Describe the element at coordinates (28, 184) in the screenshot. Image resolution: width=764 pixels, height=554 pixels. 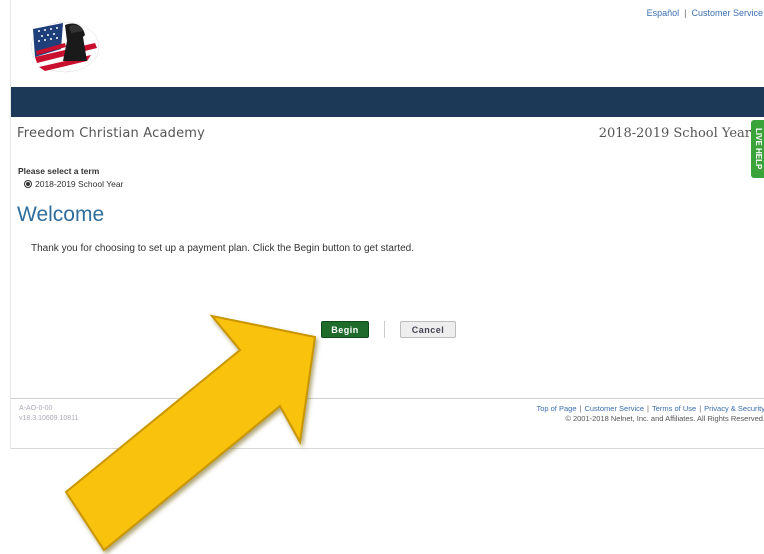
I see `term-radio` at that location.